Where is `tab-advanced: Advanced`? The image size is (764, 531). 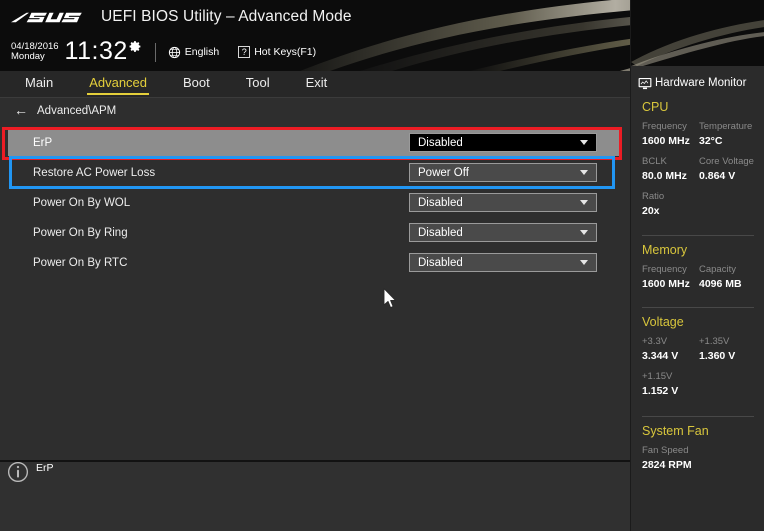
tab-advanced: Advanced is located at coordinates (118, 84).